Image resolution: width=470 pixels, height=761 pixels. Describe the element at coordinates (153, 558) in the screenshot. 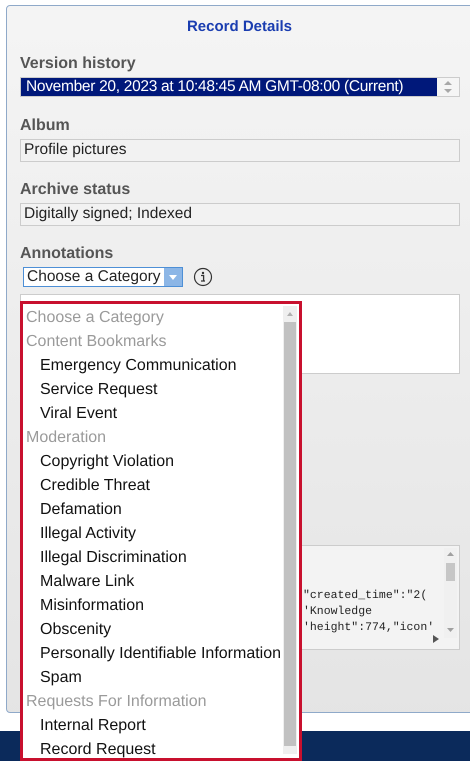

I see `dropdown-option: Illegal Discrimination` at that location.